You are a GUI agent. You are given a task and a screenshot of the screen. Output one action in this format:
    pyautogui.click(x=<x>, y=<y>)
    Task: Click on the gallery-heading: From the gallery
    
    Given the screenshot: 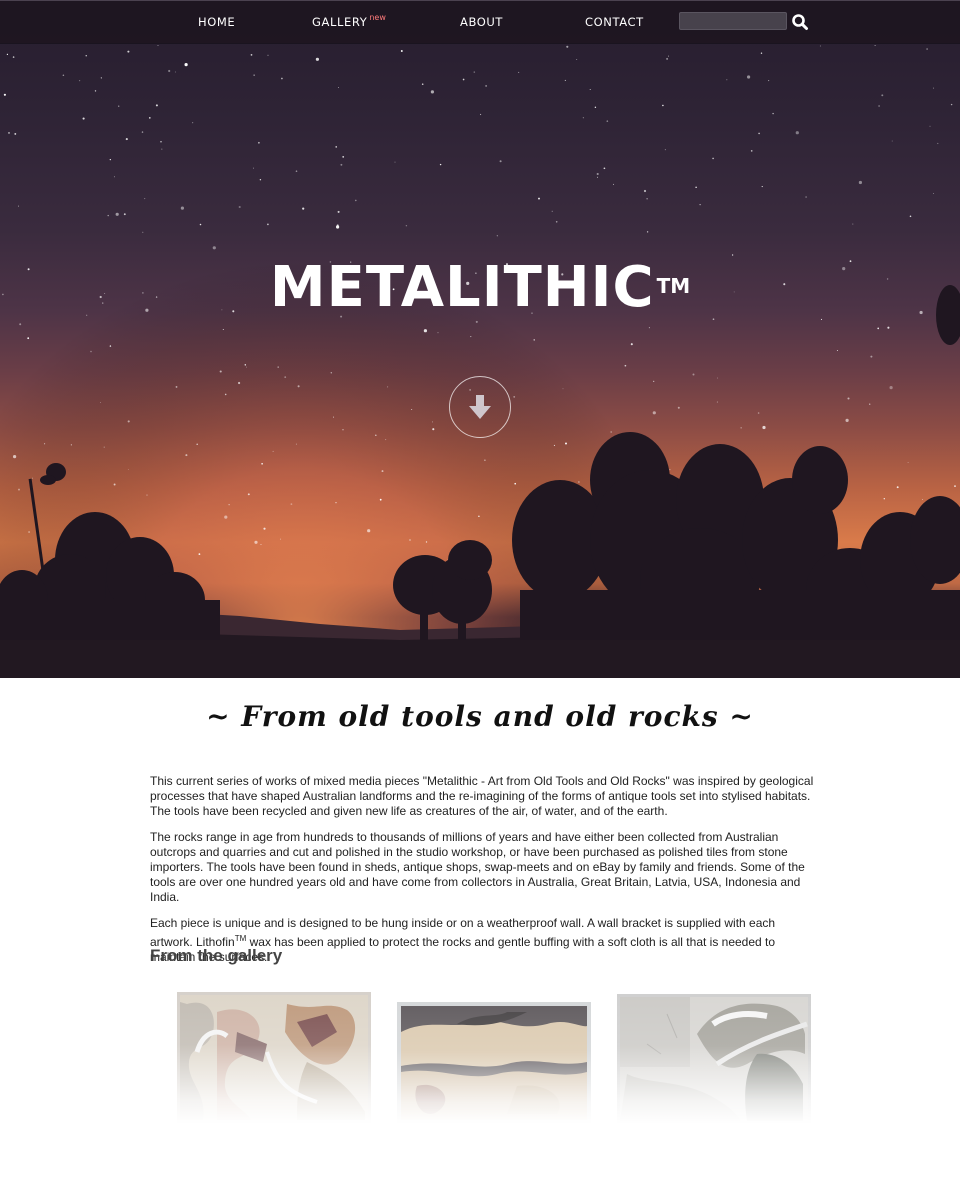 What is the action you would take?
    pyautogui.click(x=216, y=955)
    